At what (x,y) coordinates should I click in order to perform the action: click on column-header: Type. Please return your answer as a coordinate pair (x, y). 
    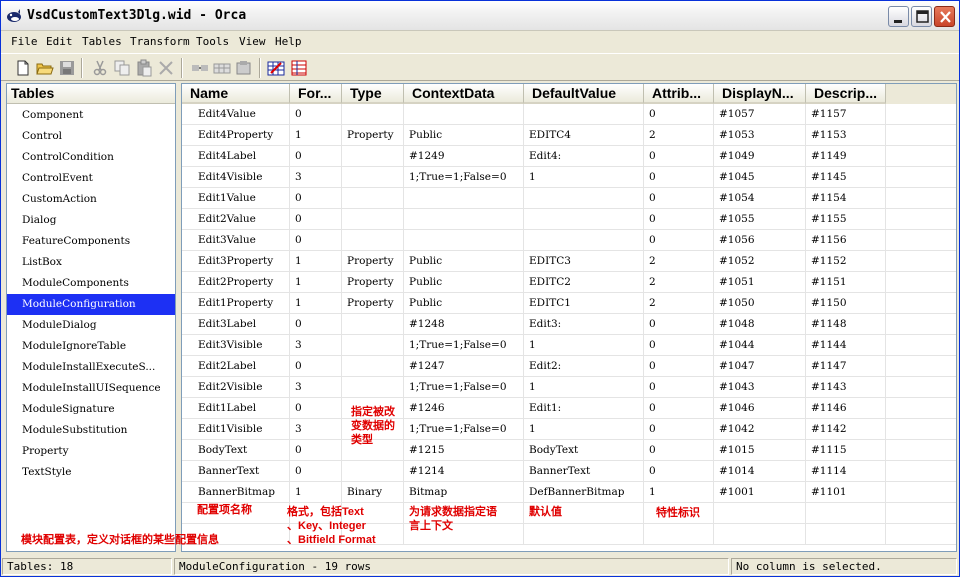
    Looking at the image, I should click on (373, 94).